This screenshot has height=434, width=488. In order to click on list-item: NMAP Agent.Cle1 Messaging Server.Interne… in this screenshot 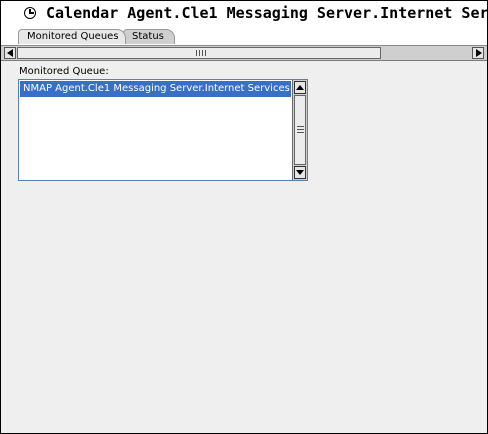, I will do `click(155, 89)`.